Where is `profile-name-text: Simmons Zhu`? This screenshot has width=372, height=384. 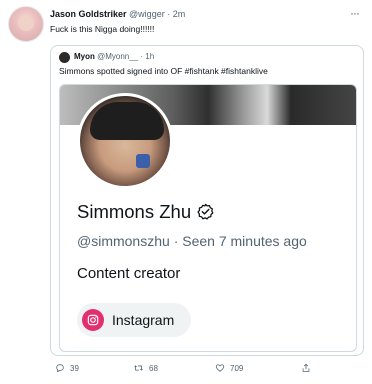 profile-name-text: Simmons Zhu is located at coordinates (134, 211).